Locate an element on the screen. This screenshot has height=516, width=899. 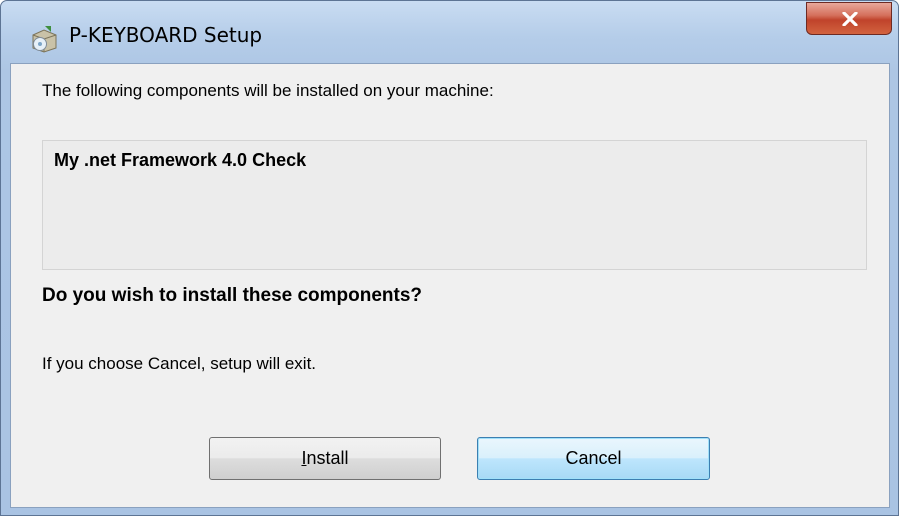
component-item: My .net Framework 4.0 Check is located at coordinates (180, 160).